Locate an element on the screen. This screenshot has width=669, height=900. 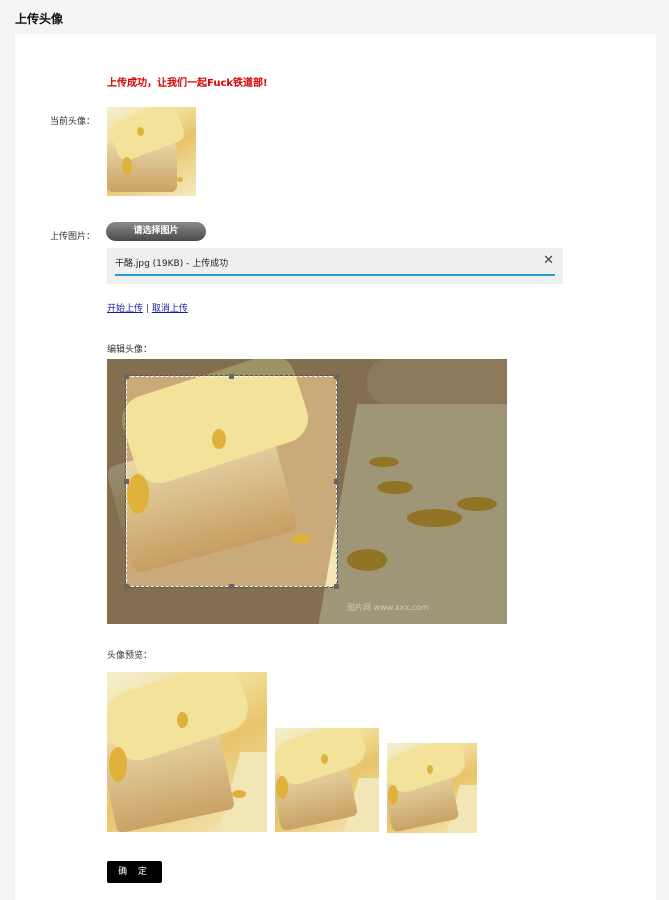
page-title: 上传头像 is located at coordinates (39, 19).